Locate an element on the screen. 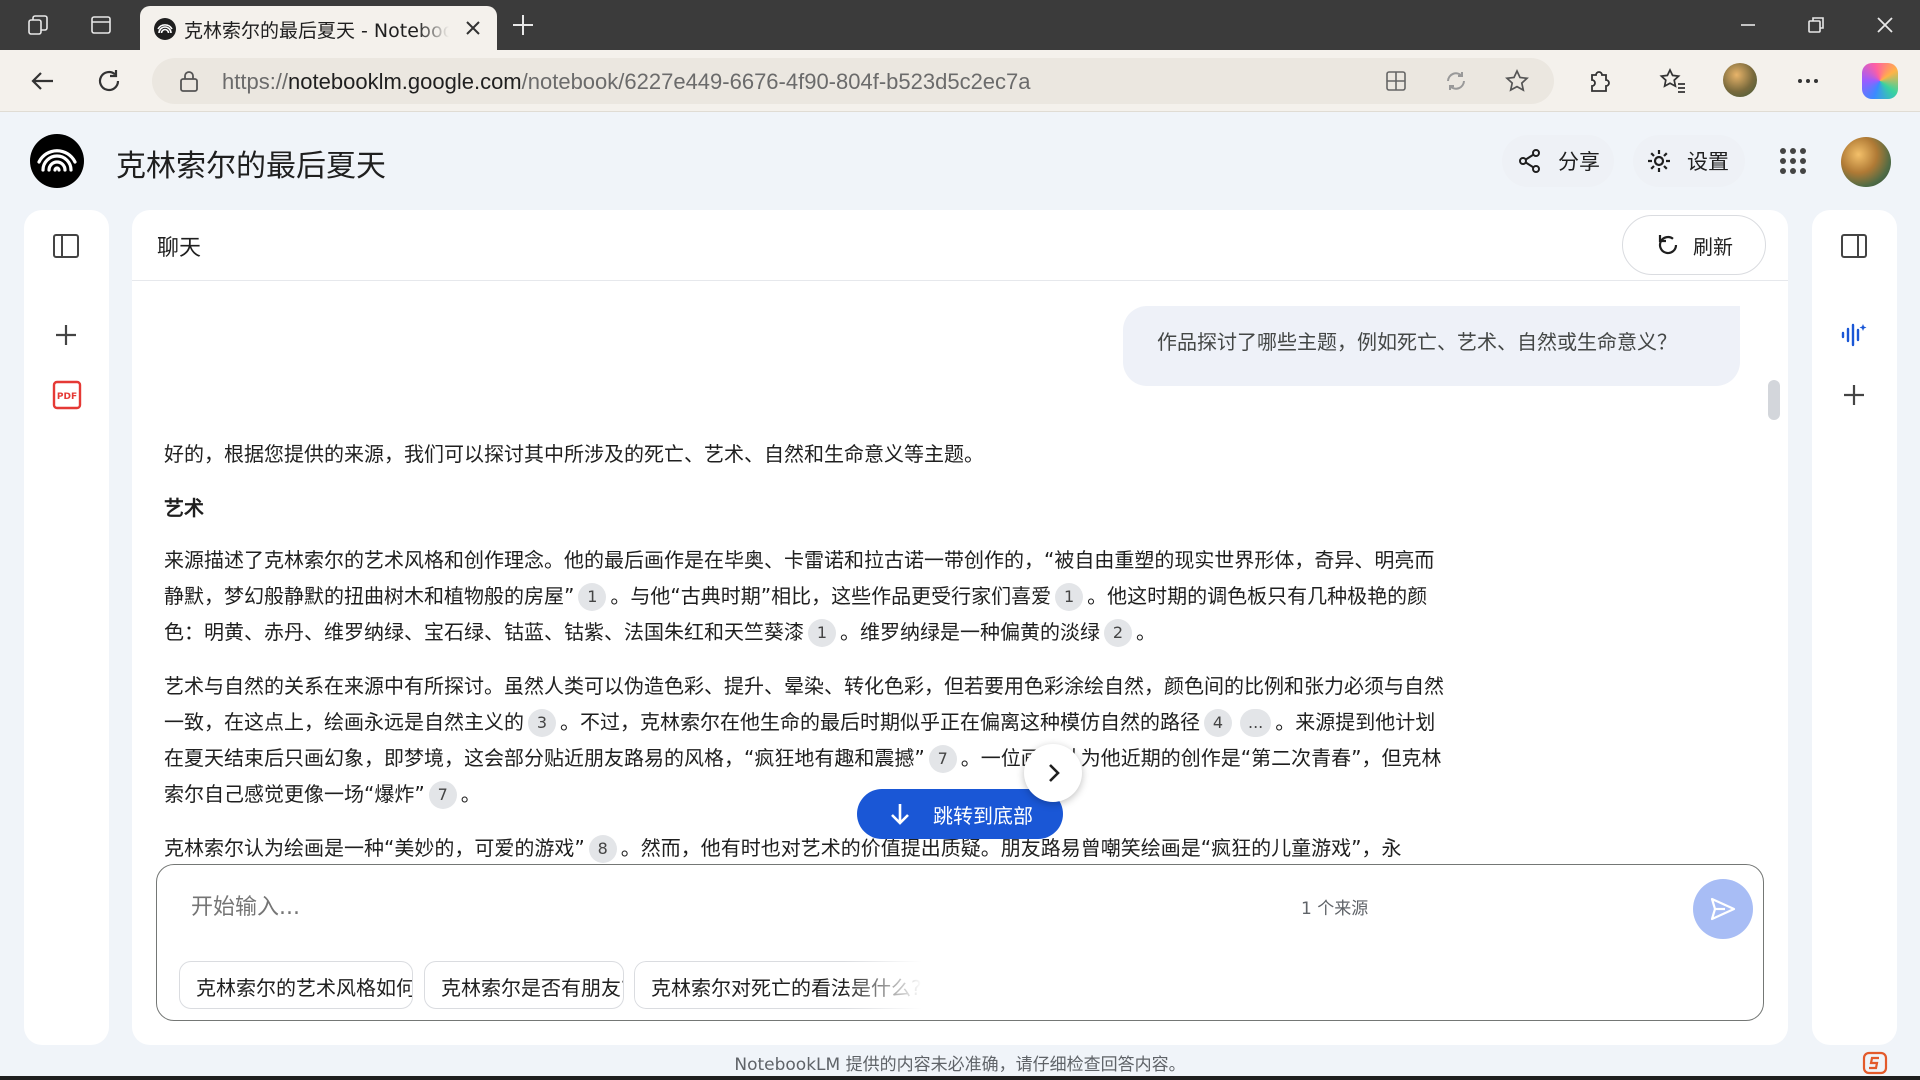 This screenshot has height=1080, width=1920. share-button: 分享 is located at coordinates (1558, 161).